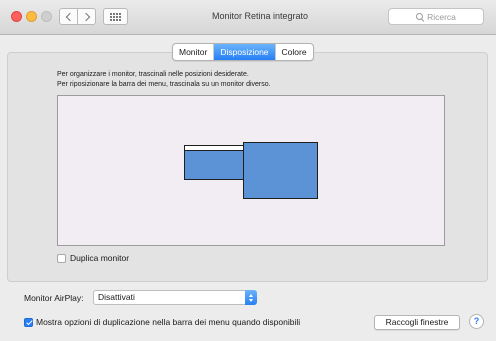 Image resolution: width=496 pixels, height=341 pixels. I want to click on minimize-window-button, so click(31, 16).